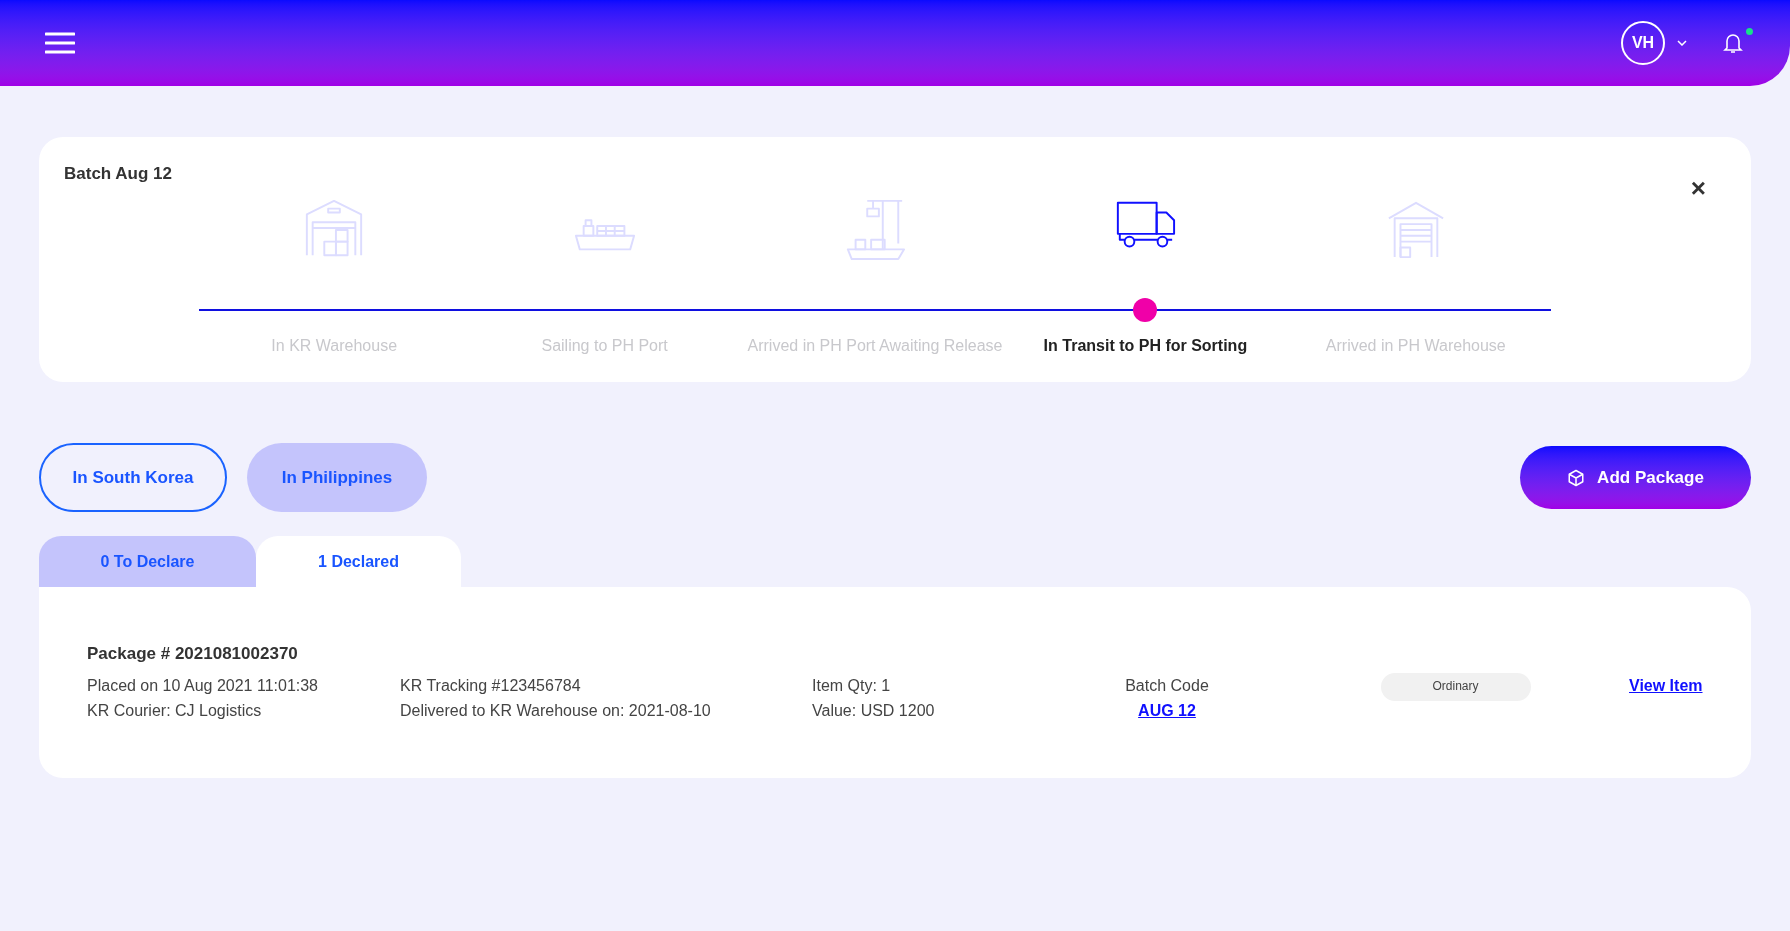 The width and height of the screenshot is (1790, 931). I want to click on placed-date: Placed on 10 Aug 2021 11:01:38, so click(203, 685).